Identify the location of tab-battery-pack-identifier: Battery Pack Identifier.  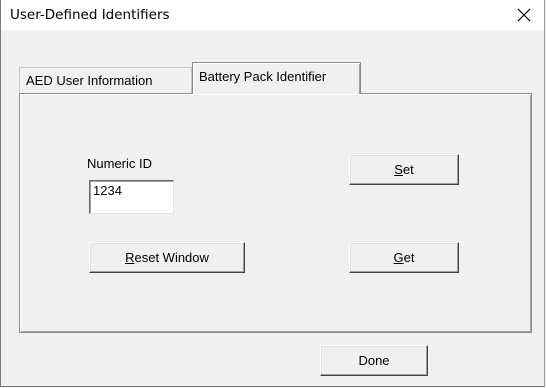
(276, 78).